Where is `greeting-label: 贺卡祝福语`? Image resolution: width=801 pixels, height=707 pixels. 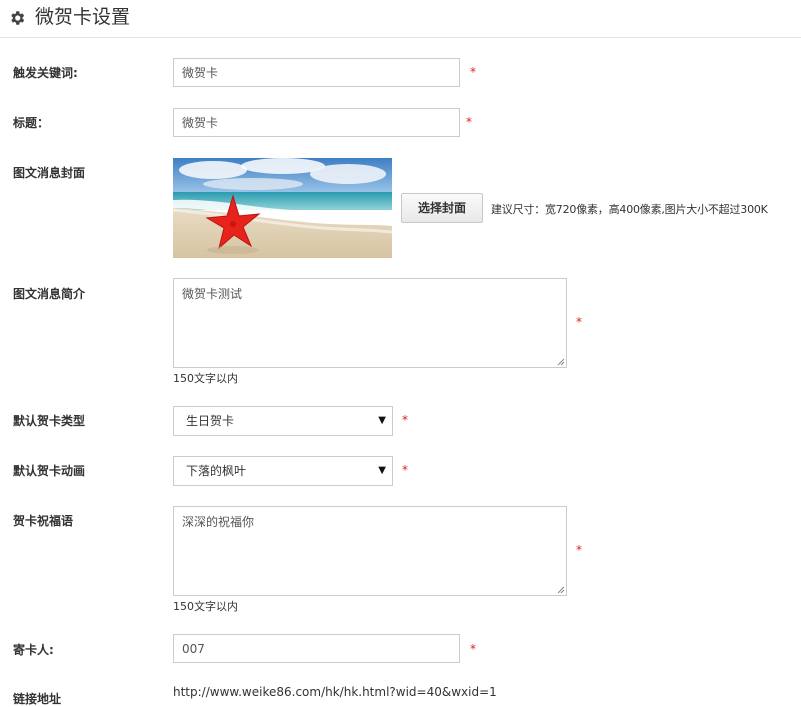 greeting-label: 贺卡祝福语 is located at coordinates (43, 521).